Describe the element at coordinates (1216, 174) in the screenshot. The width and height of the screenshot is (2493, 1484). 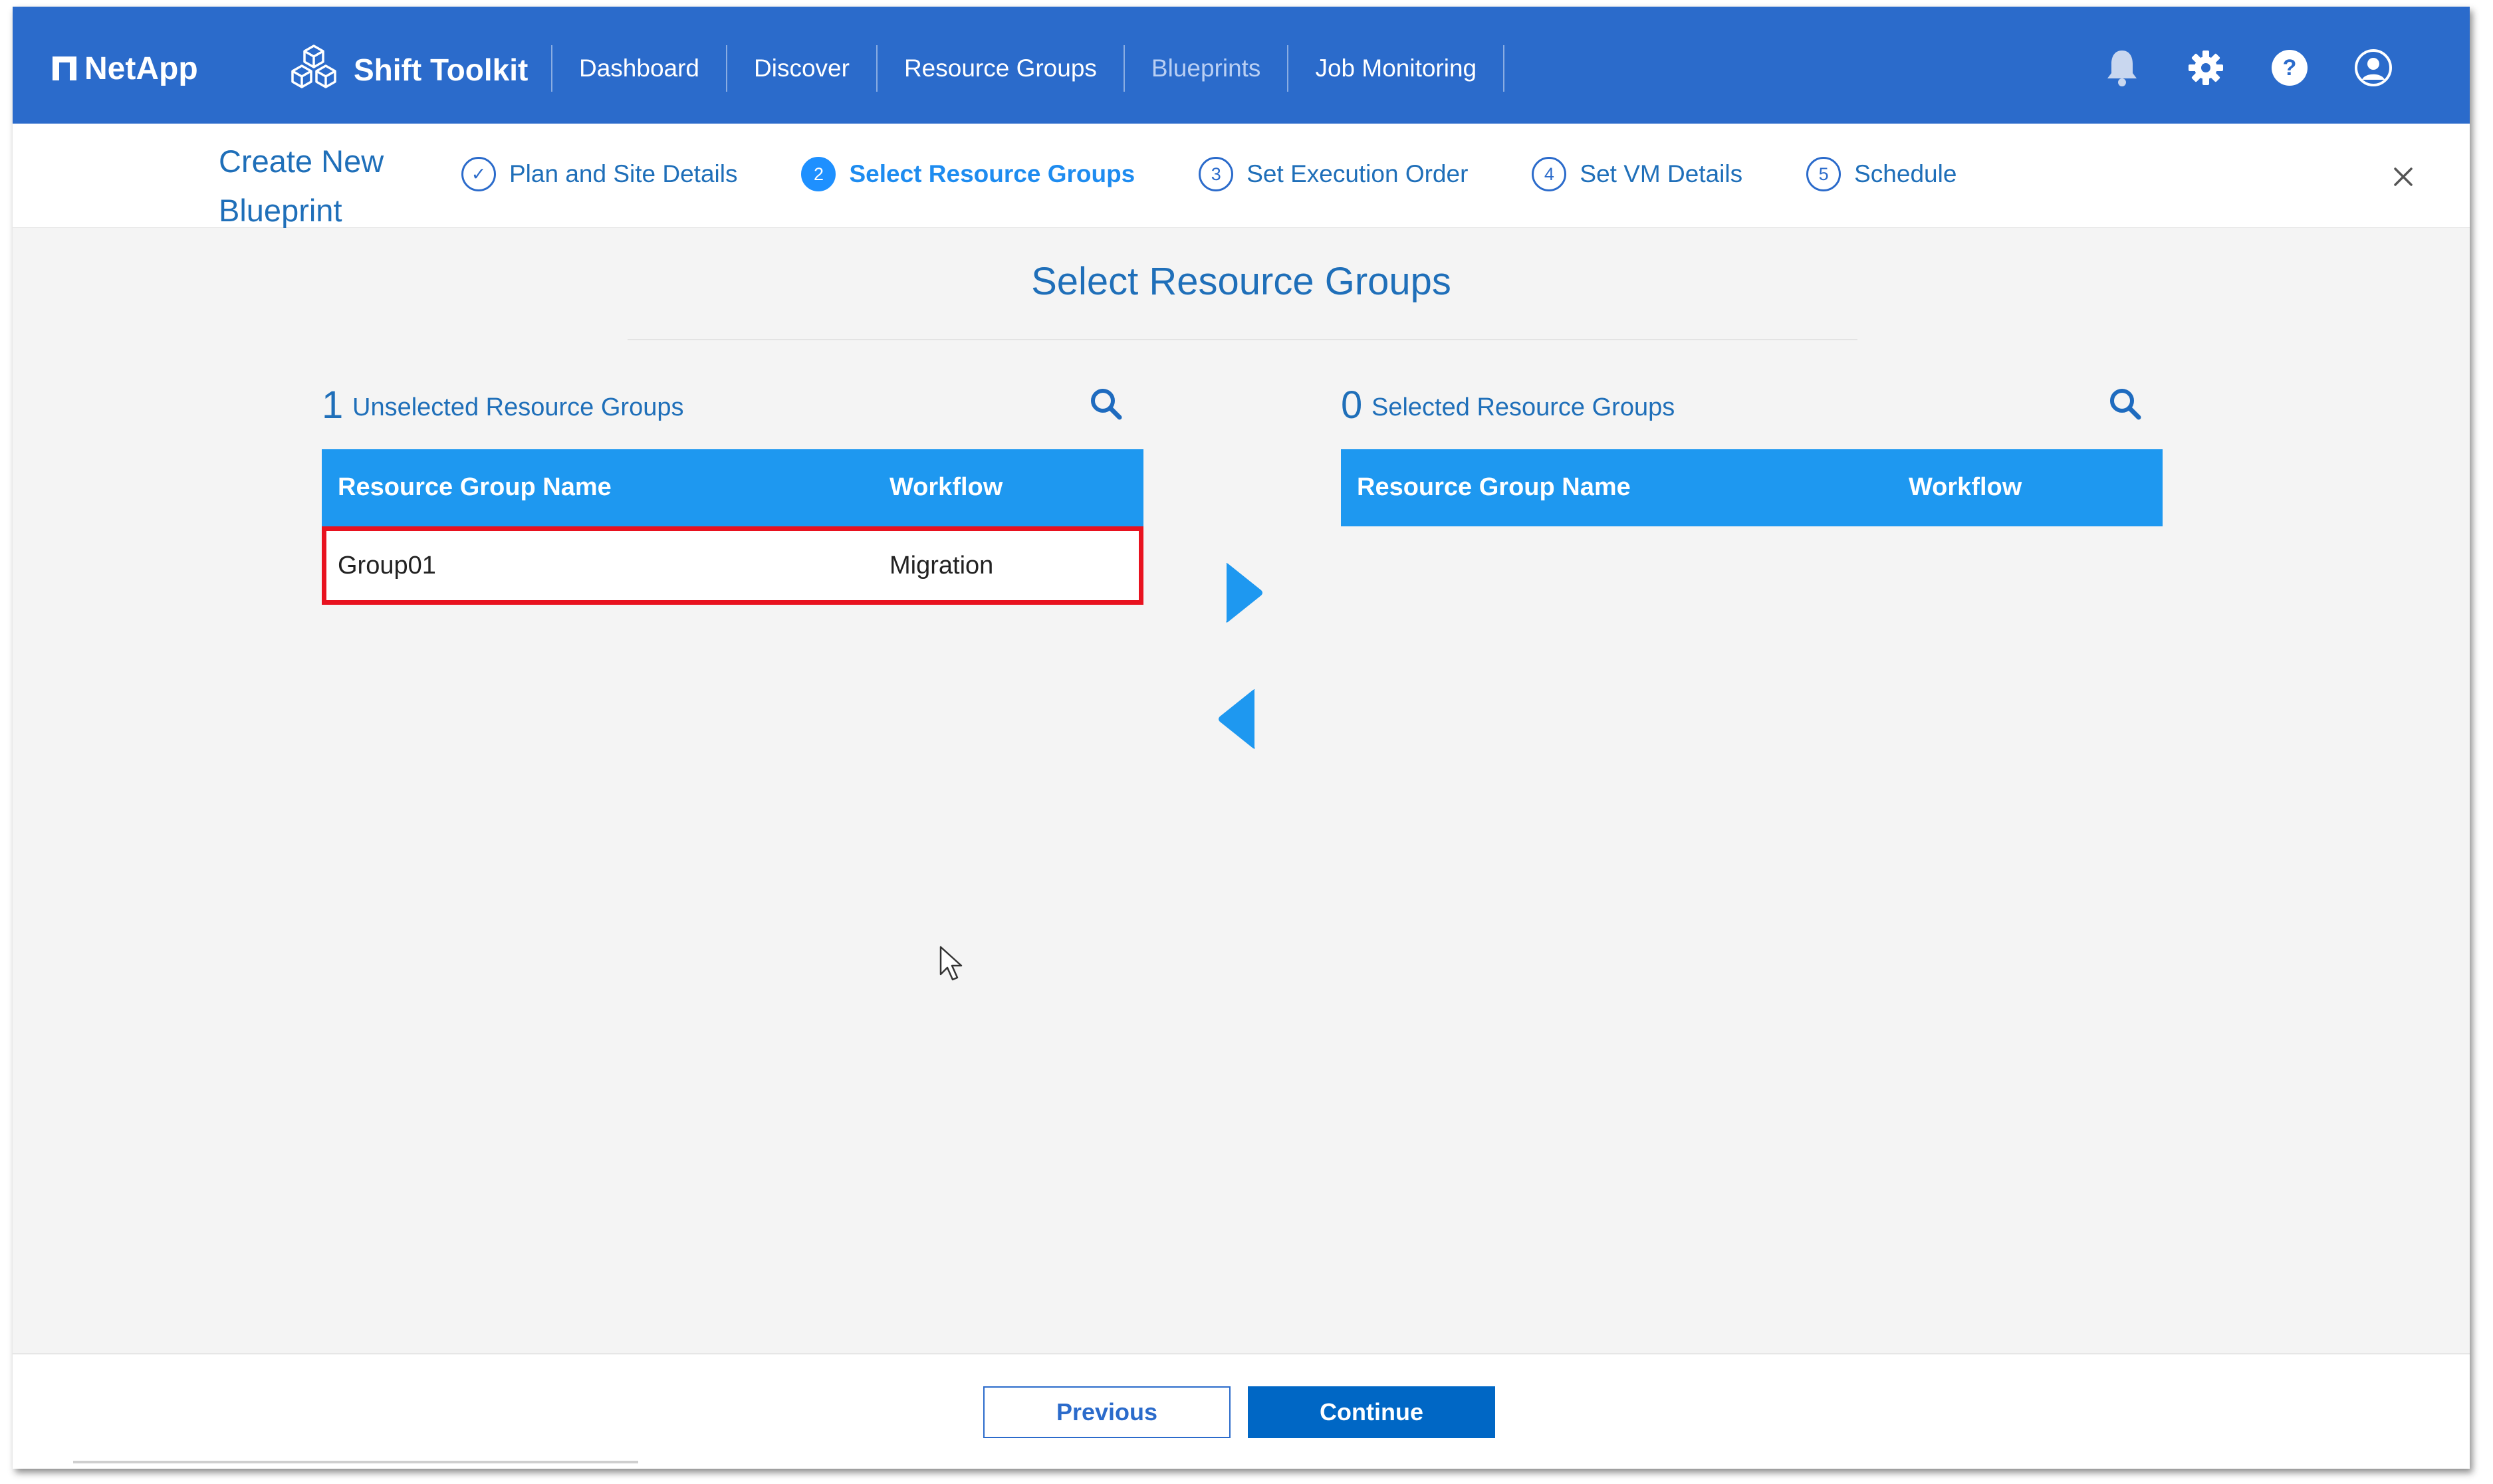
I see `step-number: 3` at that location.